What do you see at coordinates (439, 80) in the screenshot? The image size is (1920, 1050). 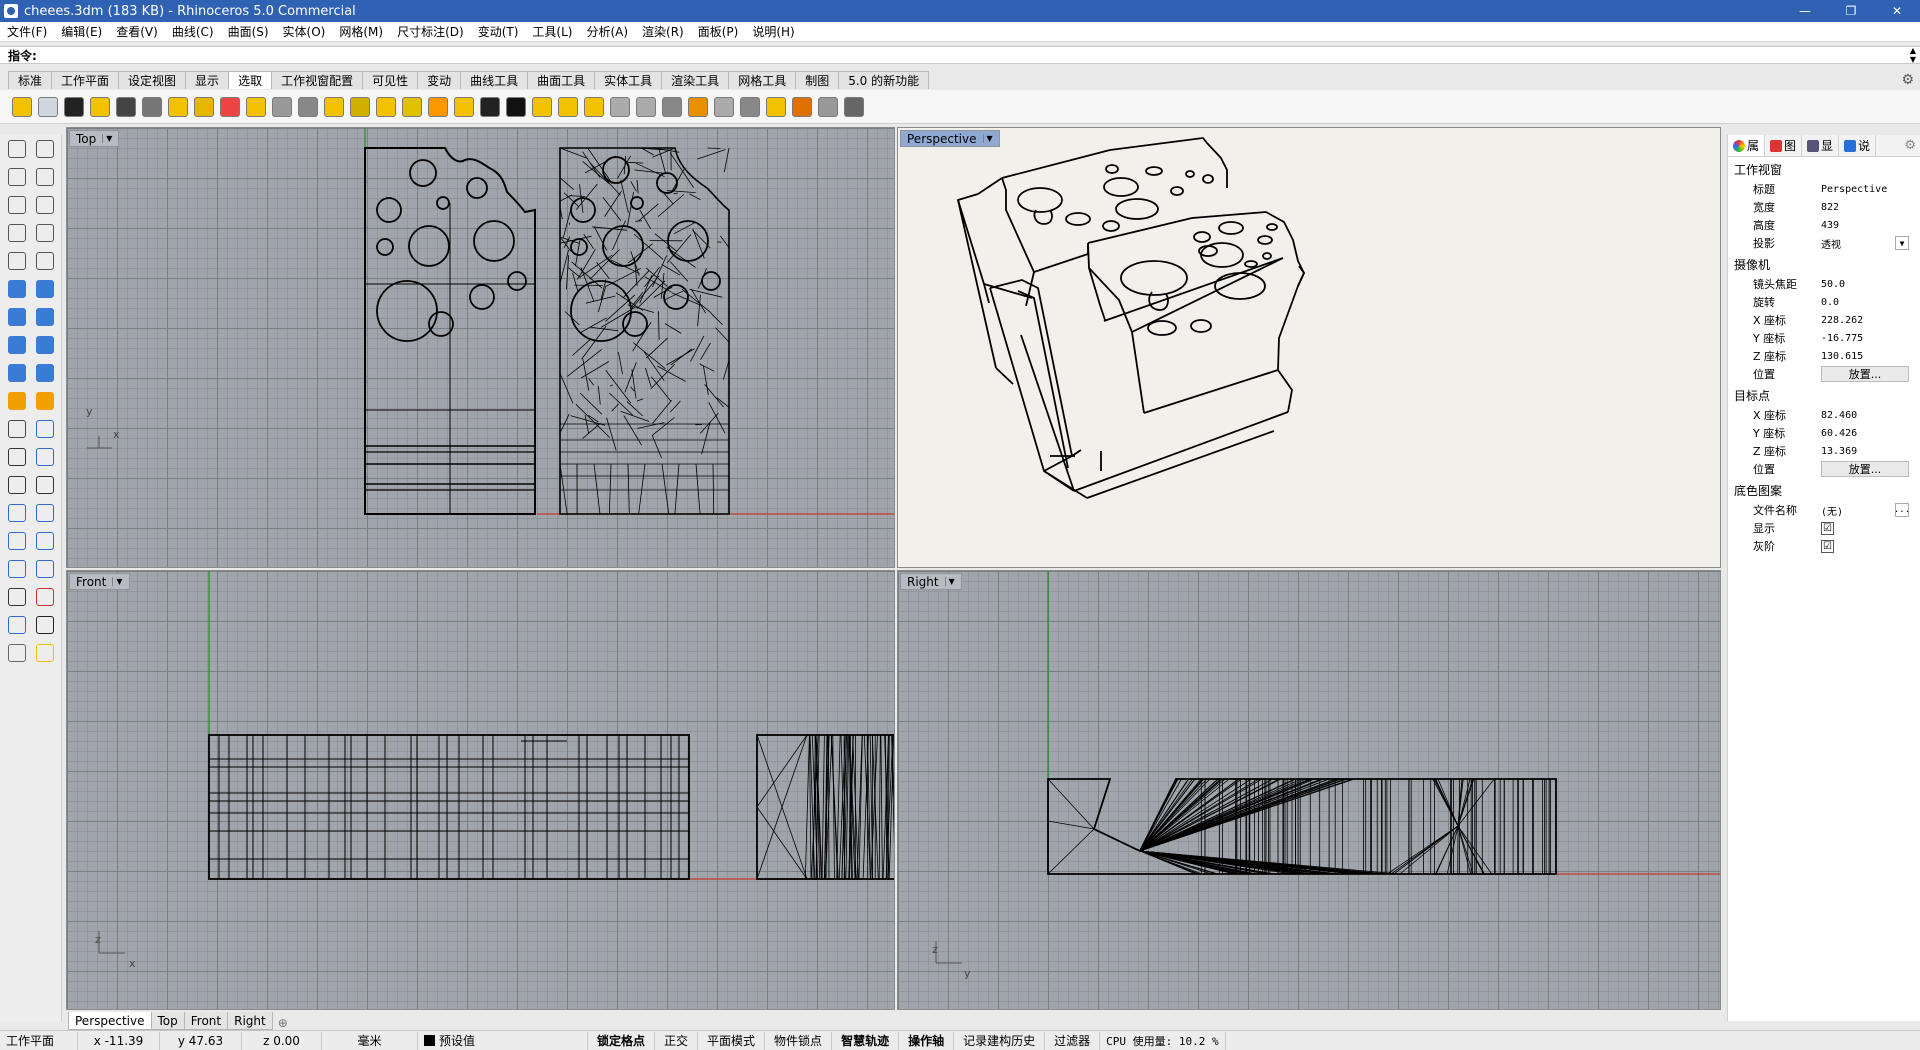 I see `toolbar-tab-7: 变动` at bounding box center [439, 80].